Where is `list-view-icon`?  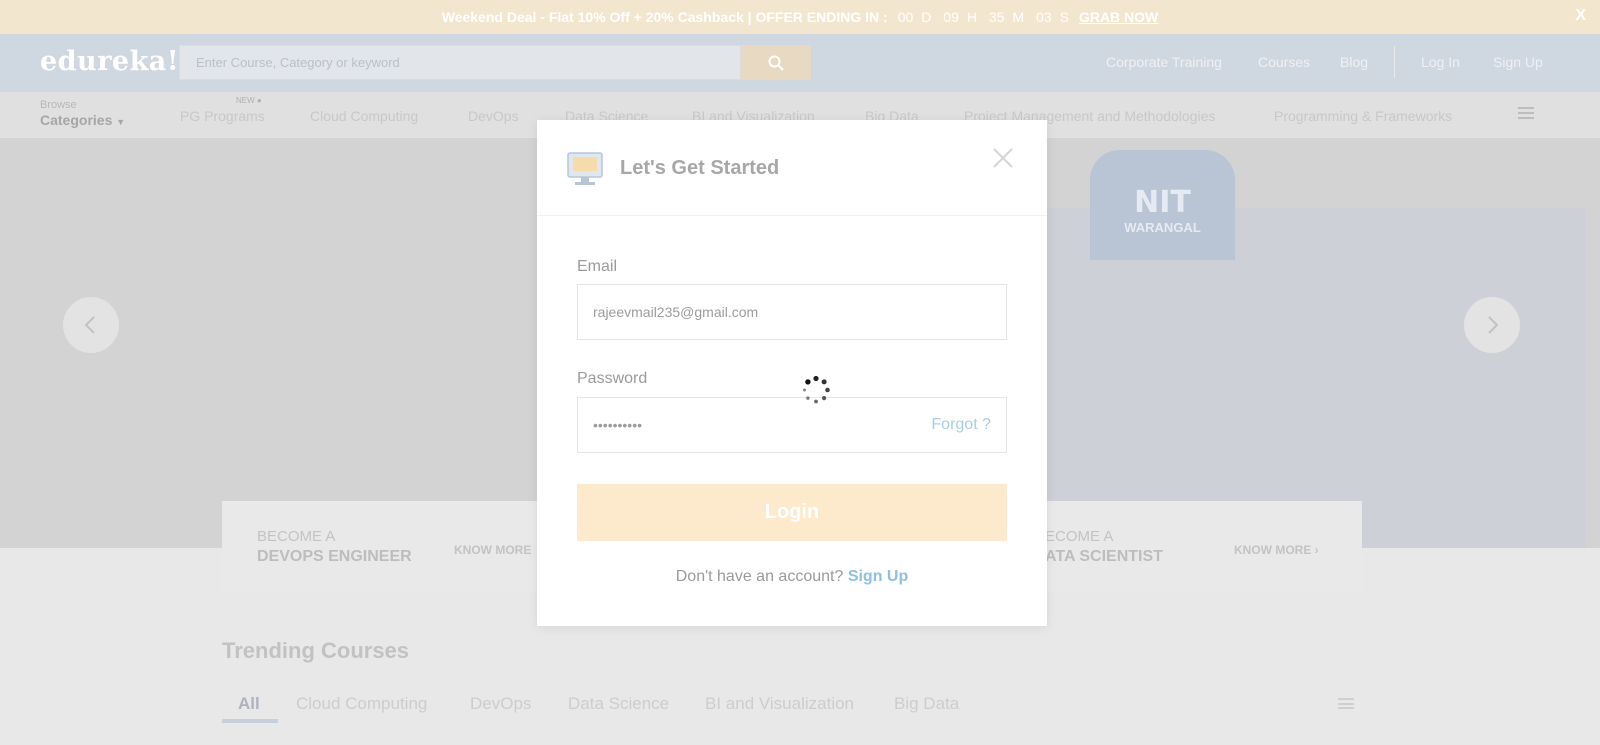
list-view-icon is located at coordinates (1346, 703).